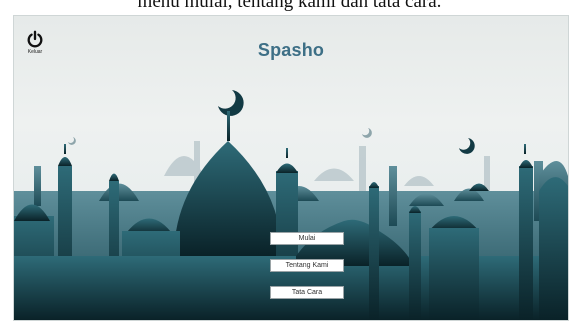 The width and height of the screenshot is (579, 321). What do you see at coordinates (307, 292) in the screenshot?
I see `how-to-button: Tata Cara` at bounding box center [307, 292].